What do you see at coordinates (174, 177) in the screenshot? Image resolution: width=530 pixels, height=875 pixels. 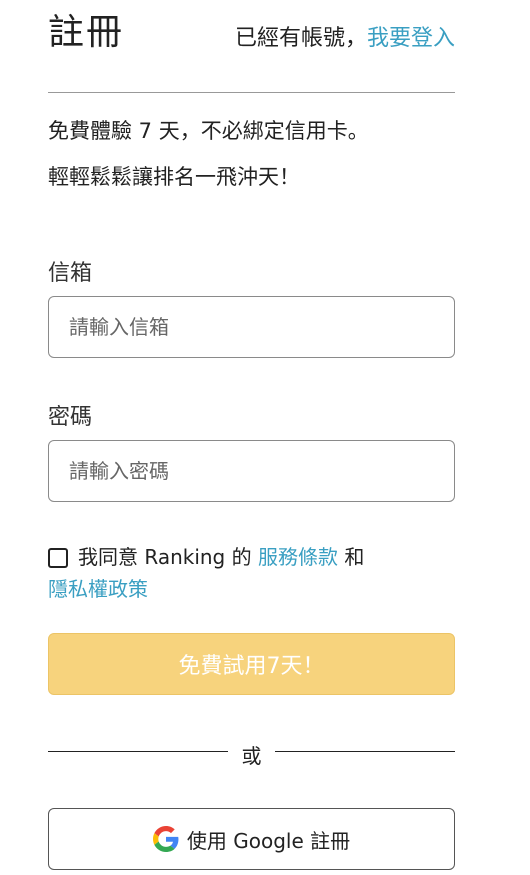 I see `intro-line-2: 輕輕鬆鬆讓排名一飛沖天！` at bounding box center [174, 177].